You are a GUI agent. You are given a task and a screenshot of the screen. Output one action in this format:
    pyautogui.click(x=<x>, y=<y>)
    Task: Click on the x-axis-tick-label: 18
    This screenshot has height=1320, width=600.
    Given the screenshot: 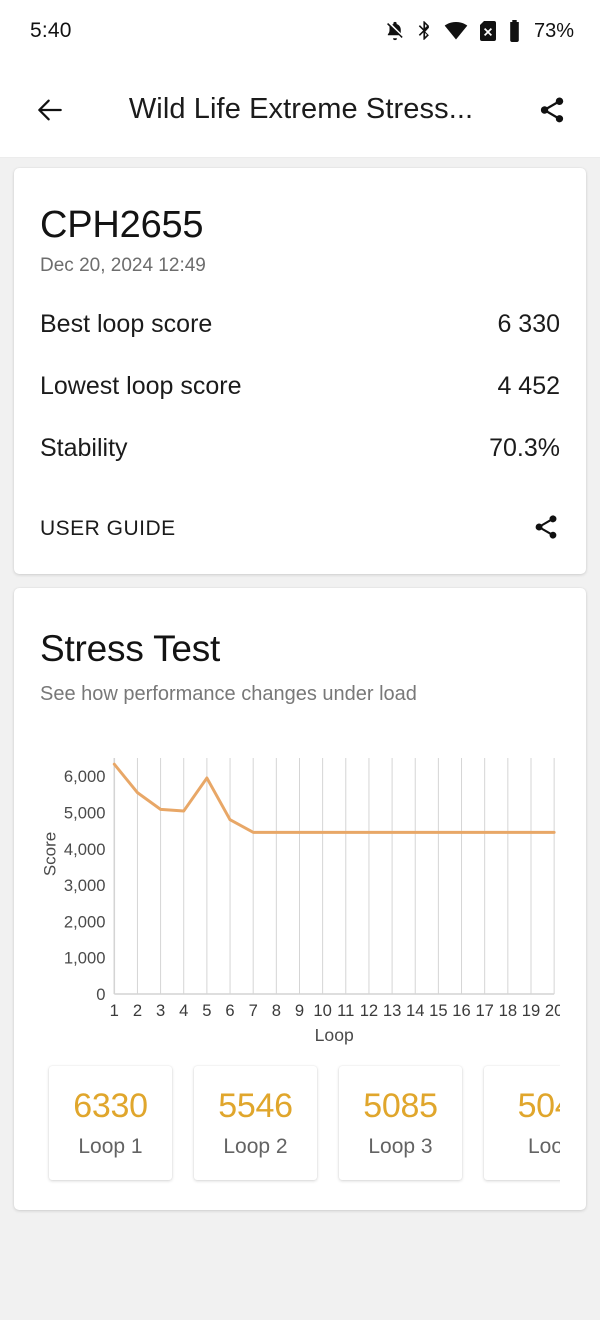 What is the action you would take?
    pyautogui.click(x=508, y=1010)
    